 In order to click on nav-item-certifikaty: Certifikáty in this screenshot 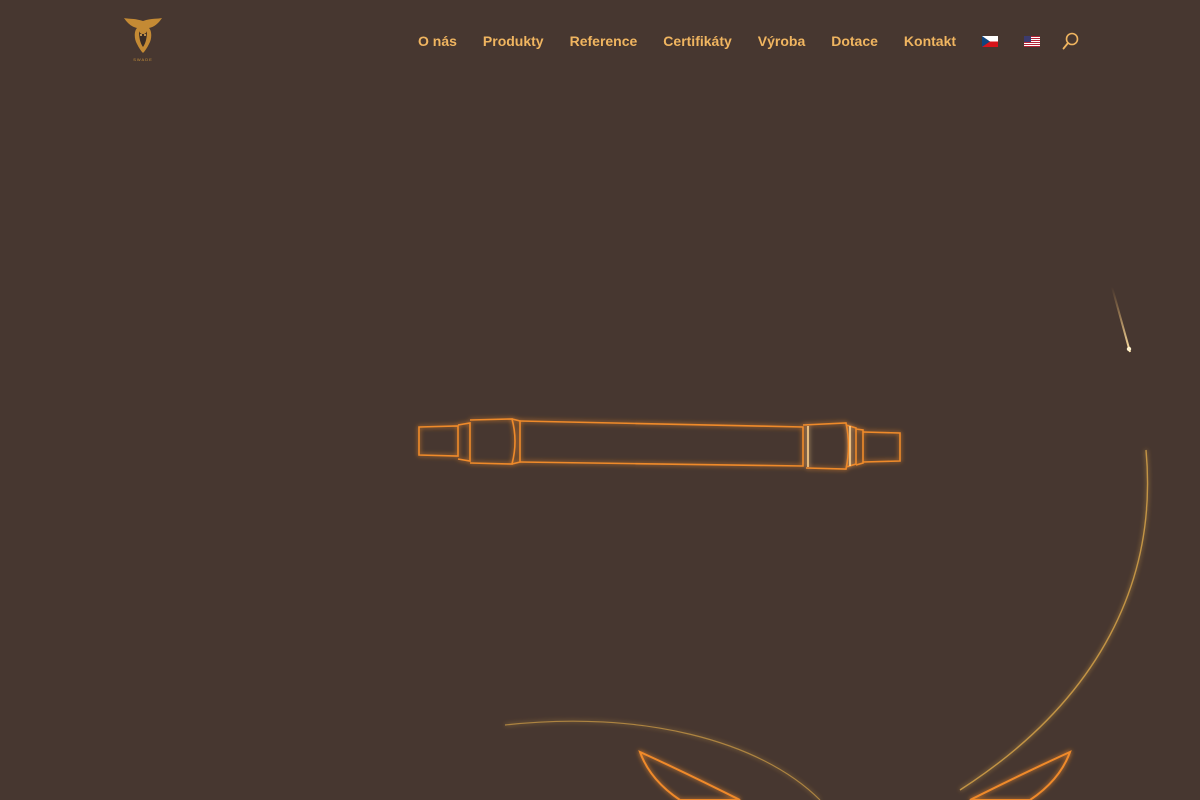, I will do `click(697, 41)`.